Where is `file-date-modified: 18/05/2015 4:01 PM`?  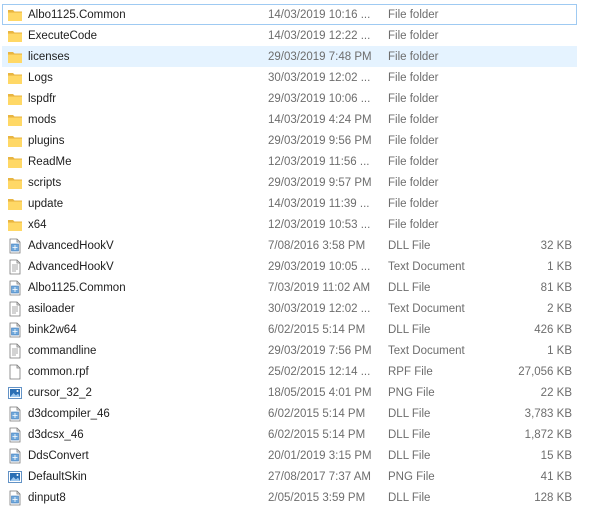 file-date-modified: 18/05/2015 4:01 PM is located at coordinates (320, 393).